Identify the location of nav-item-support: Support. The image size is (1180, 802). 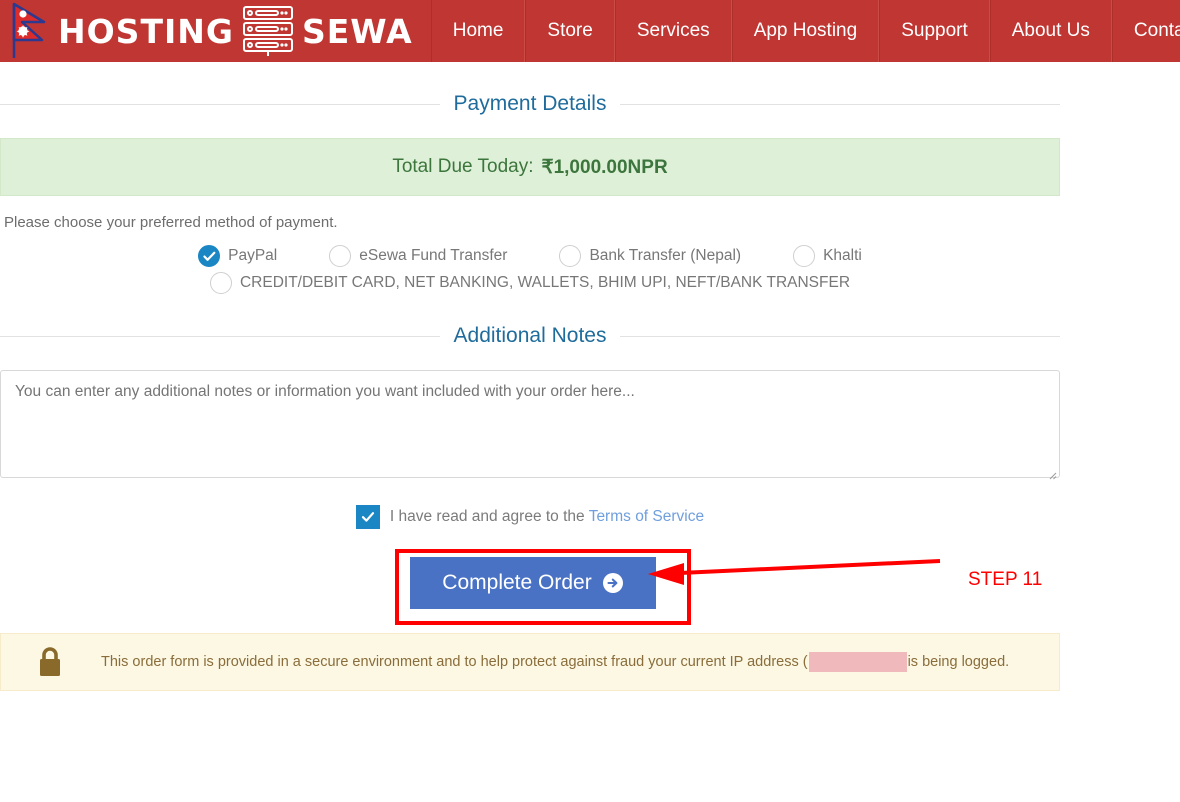
(934, 31).